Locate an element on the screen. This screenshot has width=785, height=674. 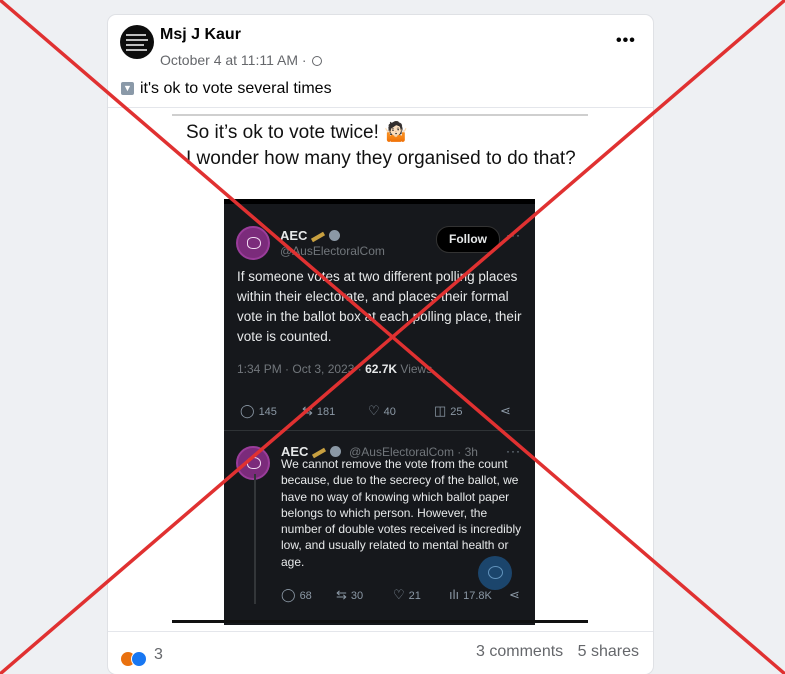
tweet-author-name-row: AEC is located at coordinates (310, 235).